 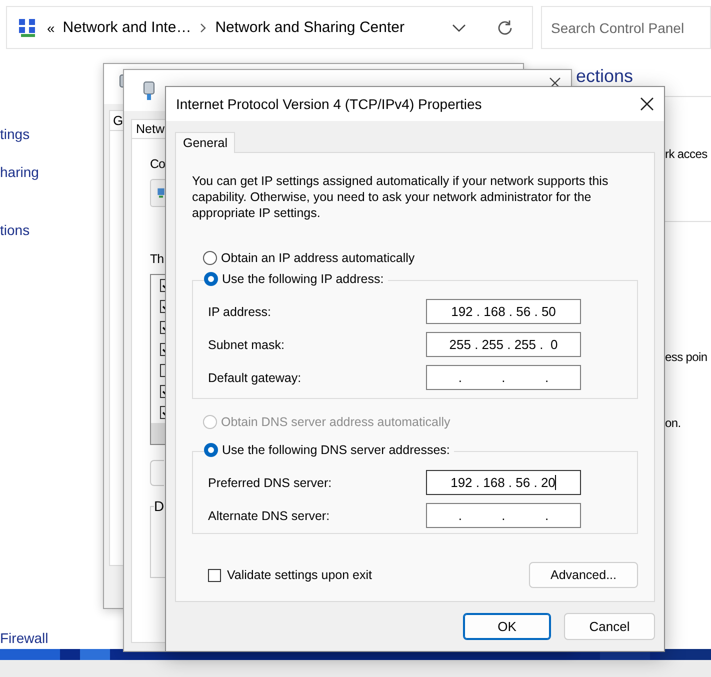 I want to click on field-label: Alternate DNS server:, so click(x=269, y=515).